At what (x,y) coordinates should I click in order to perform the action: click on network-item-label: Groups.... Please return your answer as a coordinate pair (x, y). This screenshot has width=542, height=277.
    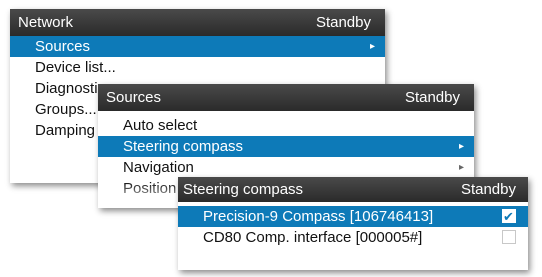
    Looking at the image, I should click on (66, 109).